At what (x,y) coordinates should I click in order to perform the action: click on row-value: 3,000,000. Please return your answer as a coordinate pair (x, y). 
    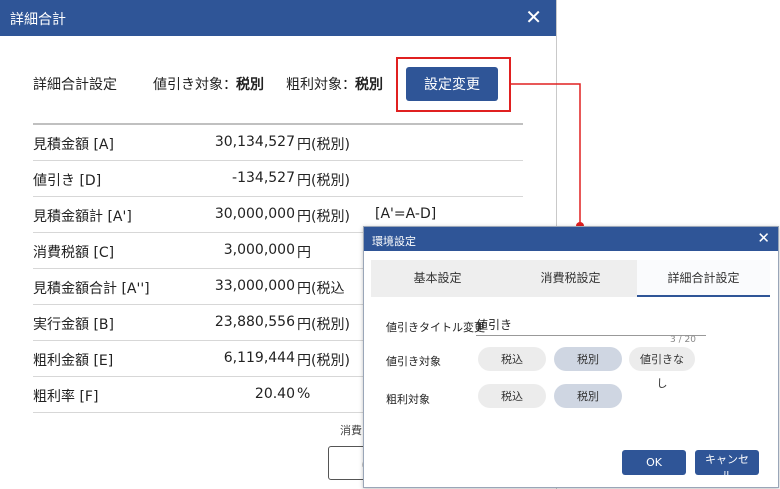
    Looking at the image, I should click on (259, 250).